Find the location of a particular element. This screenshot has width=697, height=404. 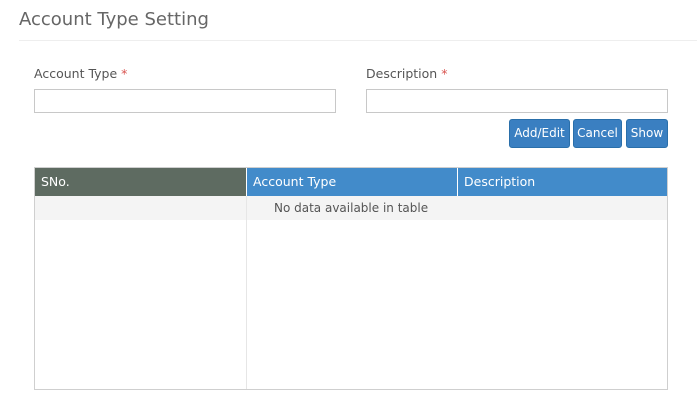

table-empty-row: No data available in table is located at coordinates (351, 208).